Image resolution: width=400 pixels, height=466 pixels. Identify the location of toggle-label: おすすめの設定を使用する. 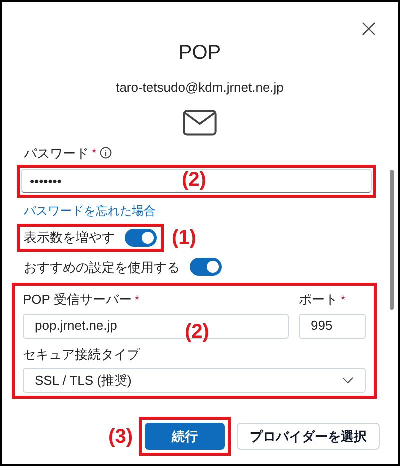
(102, 267).